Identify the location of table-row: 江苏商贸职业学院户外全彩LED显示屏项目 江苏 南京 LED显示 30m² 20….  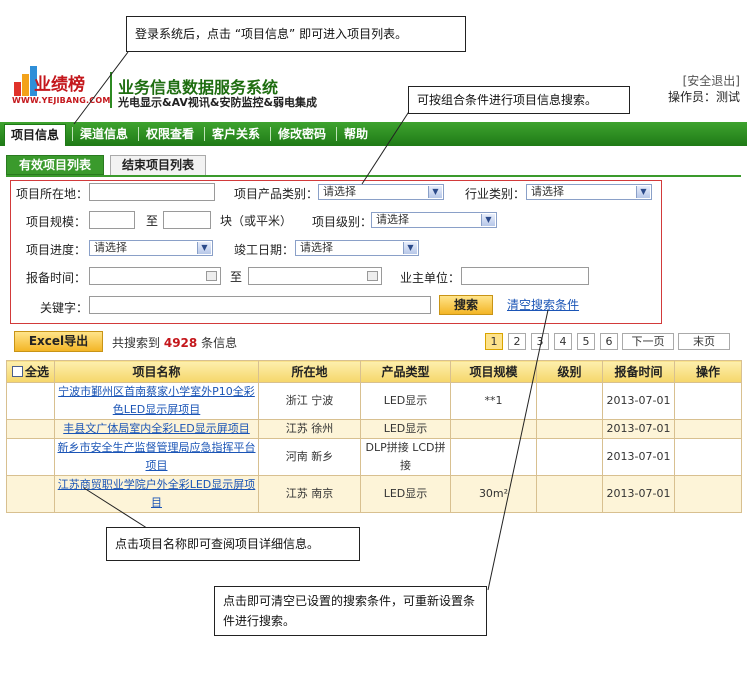
(374, 494).